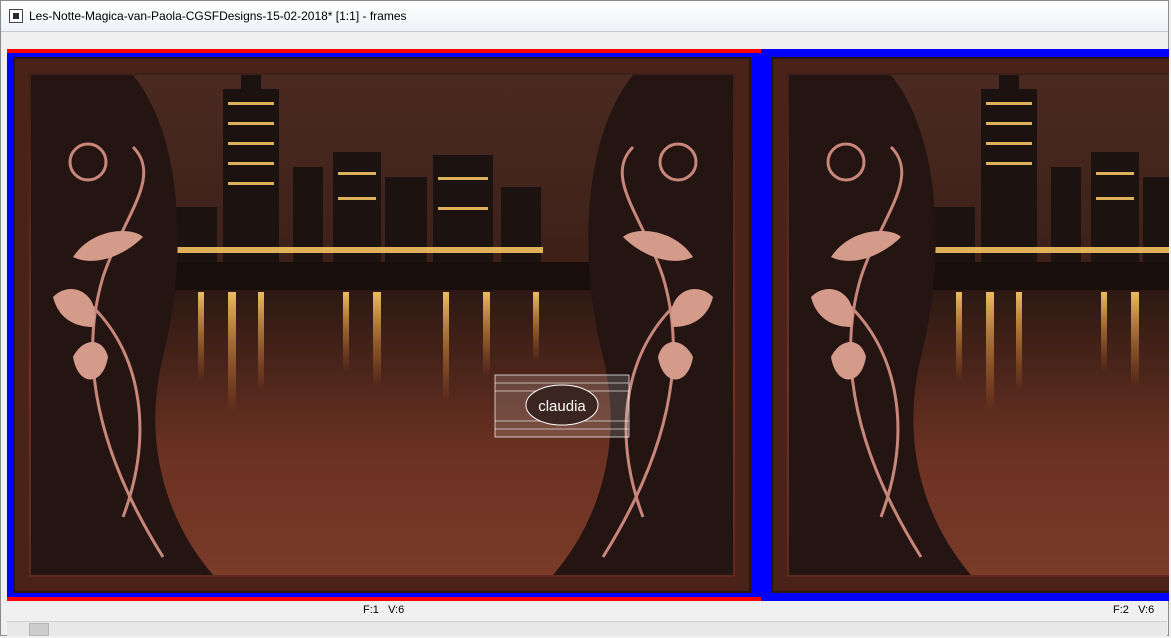  I want to click on scrollbar-thumb, so click(39, 629).